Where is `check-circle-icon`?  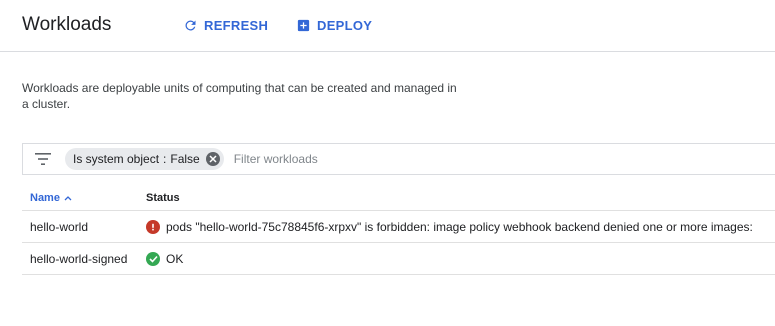 check-circle-icon is located at coordinates (153, 258).